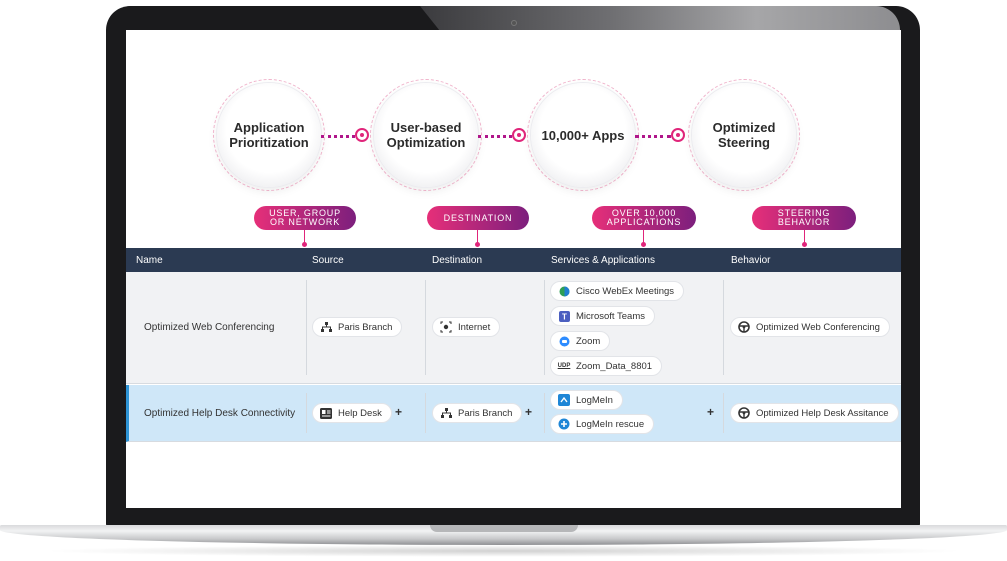  Describe the element at coordinates (603, 260) in the screenshot. I see `column-header-services: Services & Applications` at that location.